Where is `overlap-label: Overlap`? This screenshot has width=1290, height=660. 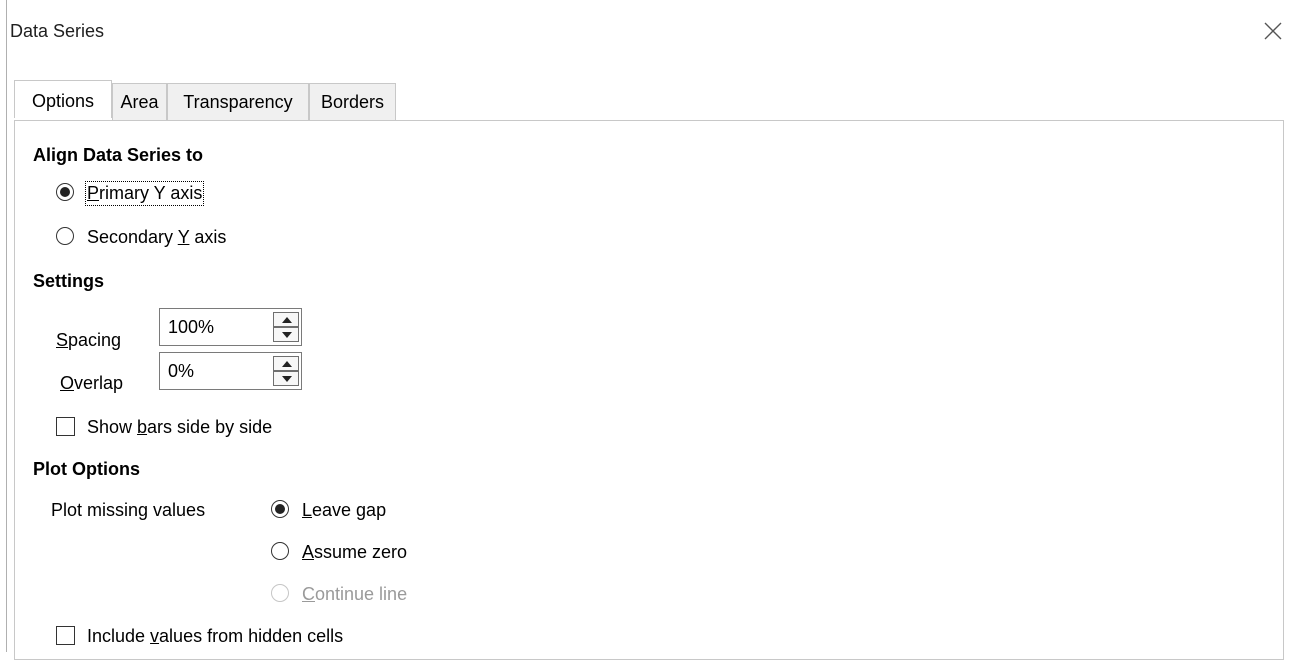 overlap-label: Overlap is located at coordinates (92, 383).